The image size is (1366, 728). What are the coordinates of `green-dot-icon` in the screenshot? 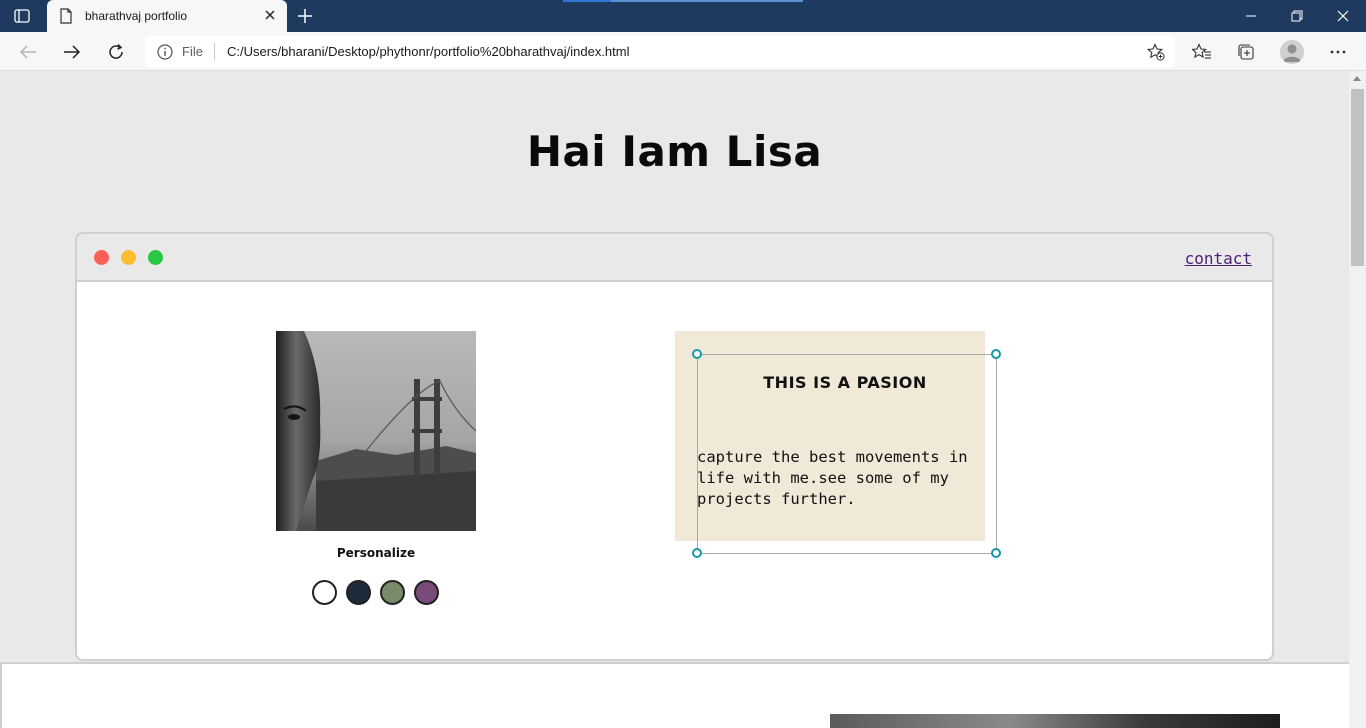 It's located at (155, 257).